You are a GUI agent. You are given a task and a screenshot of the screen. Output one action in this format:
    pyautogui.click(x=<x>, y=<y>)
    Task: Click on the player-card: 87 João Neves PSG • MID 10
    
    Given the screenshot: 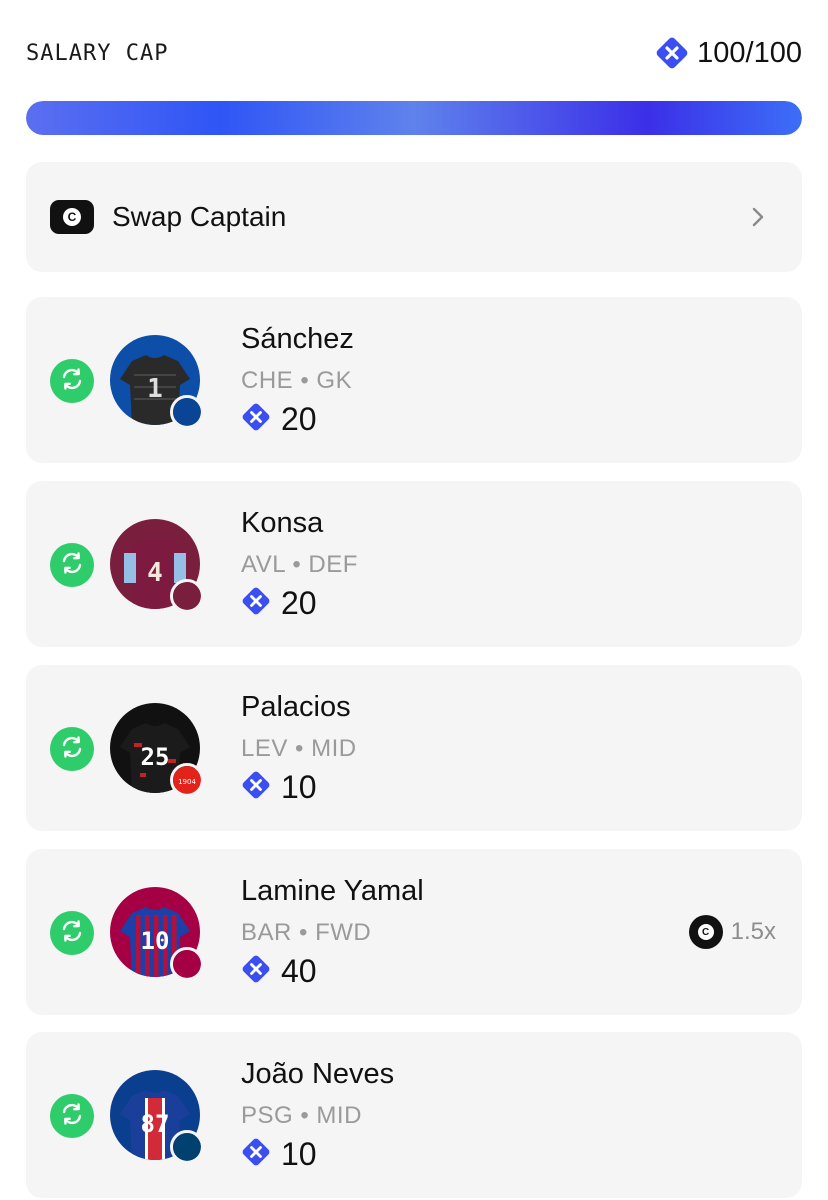 What is the action you would take?
    pyautogui.click(x=414, y=1115)
    